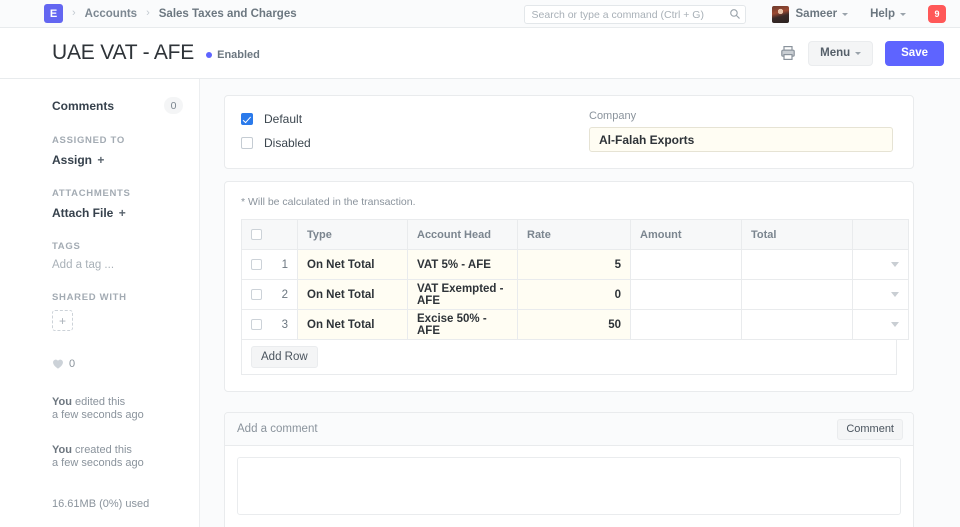 The height and width of the screenshot is (527, 960). I want to click on cell-account-head: Excise 50% - AFE, so click(462, 324).